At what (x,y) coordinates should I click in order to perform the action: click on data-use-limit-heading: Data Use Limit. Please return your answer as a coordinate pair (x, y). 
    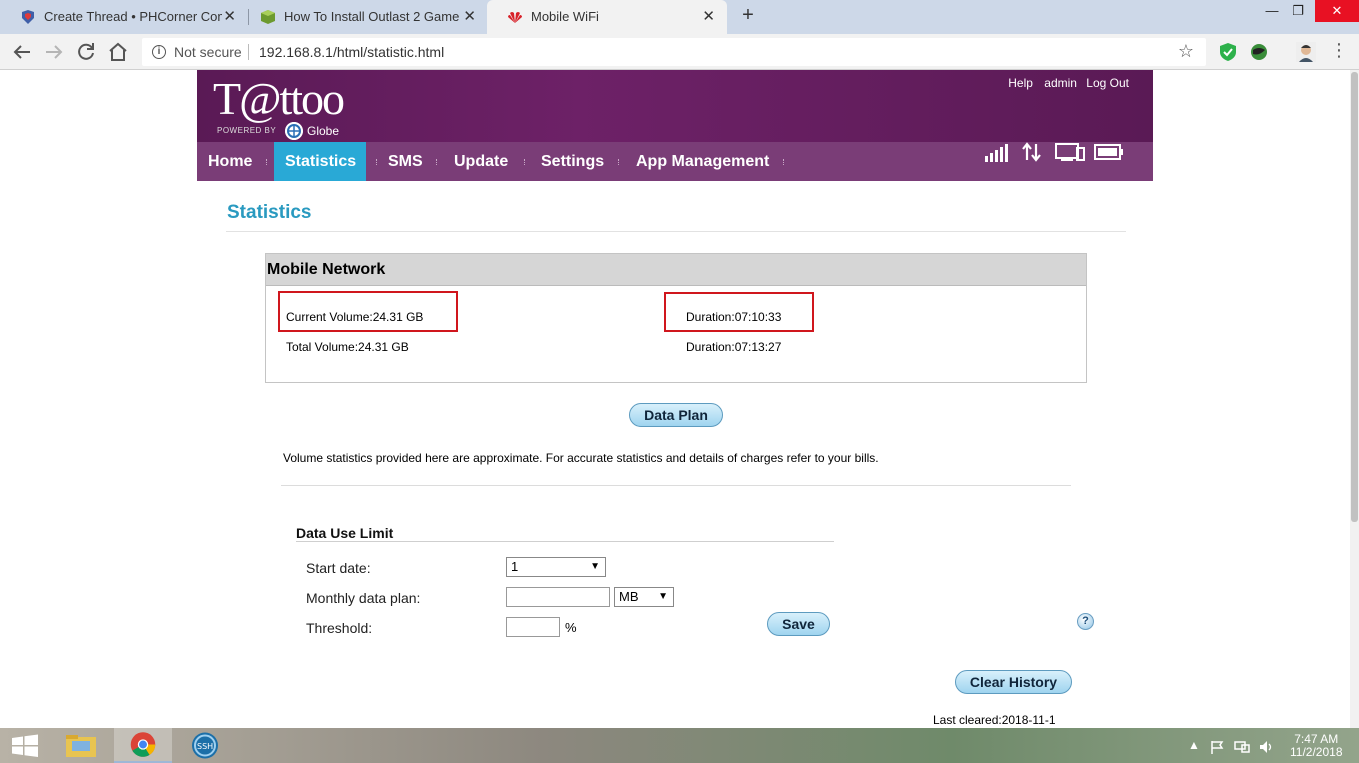
    Looking at the image, I should click on (345, 533).